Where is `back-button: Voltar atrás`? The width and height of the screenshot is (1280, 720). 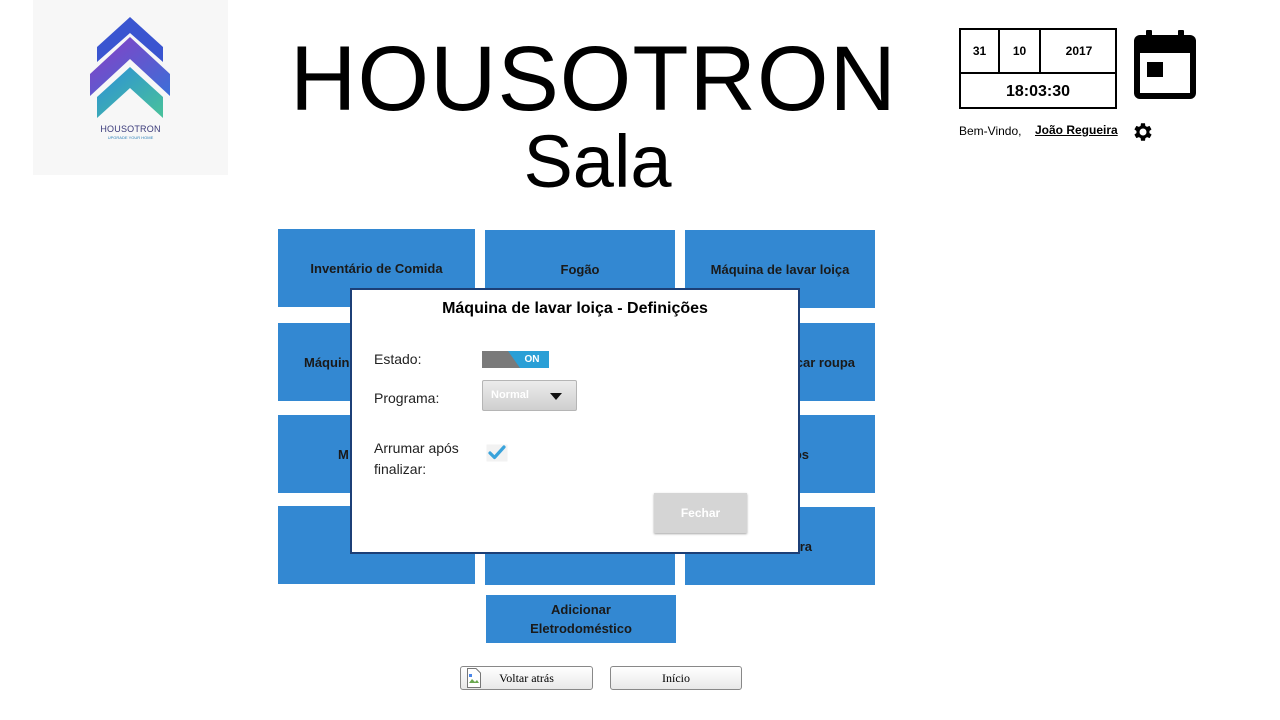
back-button: Voltar atrás is located at coordinates (526, 678).